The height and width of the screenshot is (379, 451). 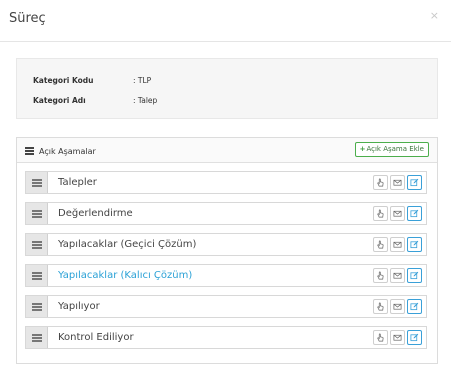 What do you see at coordinates (225, 21) in the screenshot?
I see `modal-header: Süreç ×` at bounding box center [225, 21].